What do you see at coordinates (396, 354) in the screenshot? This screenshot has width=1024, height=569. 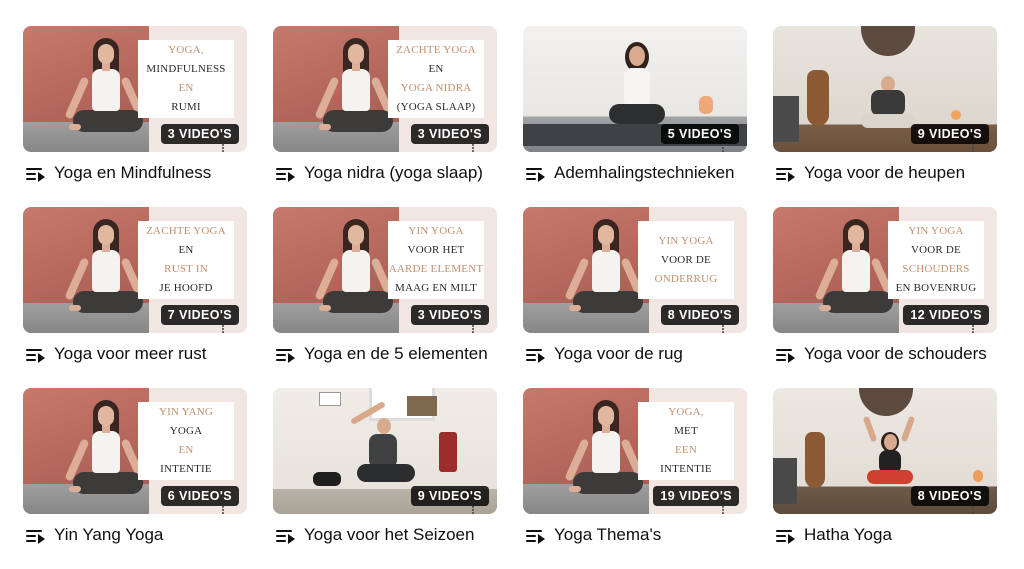 I see `playlist-title: Yoga en de 5 elementen` at bounding box center [396, 354].